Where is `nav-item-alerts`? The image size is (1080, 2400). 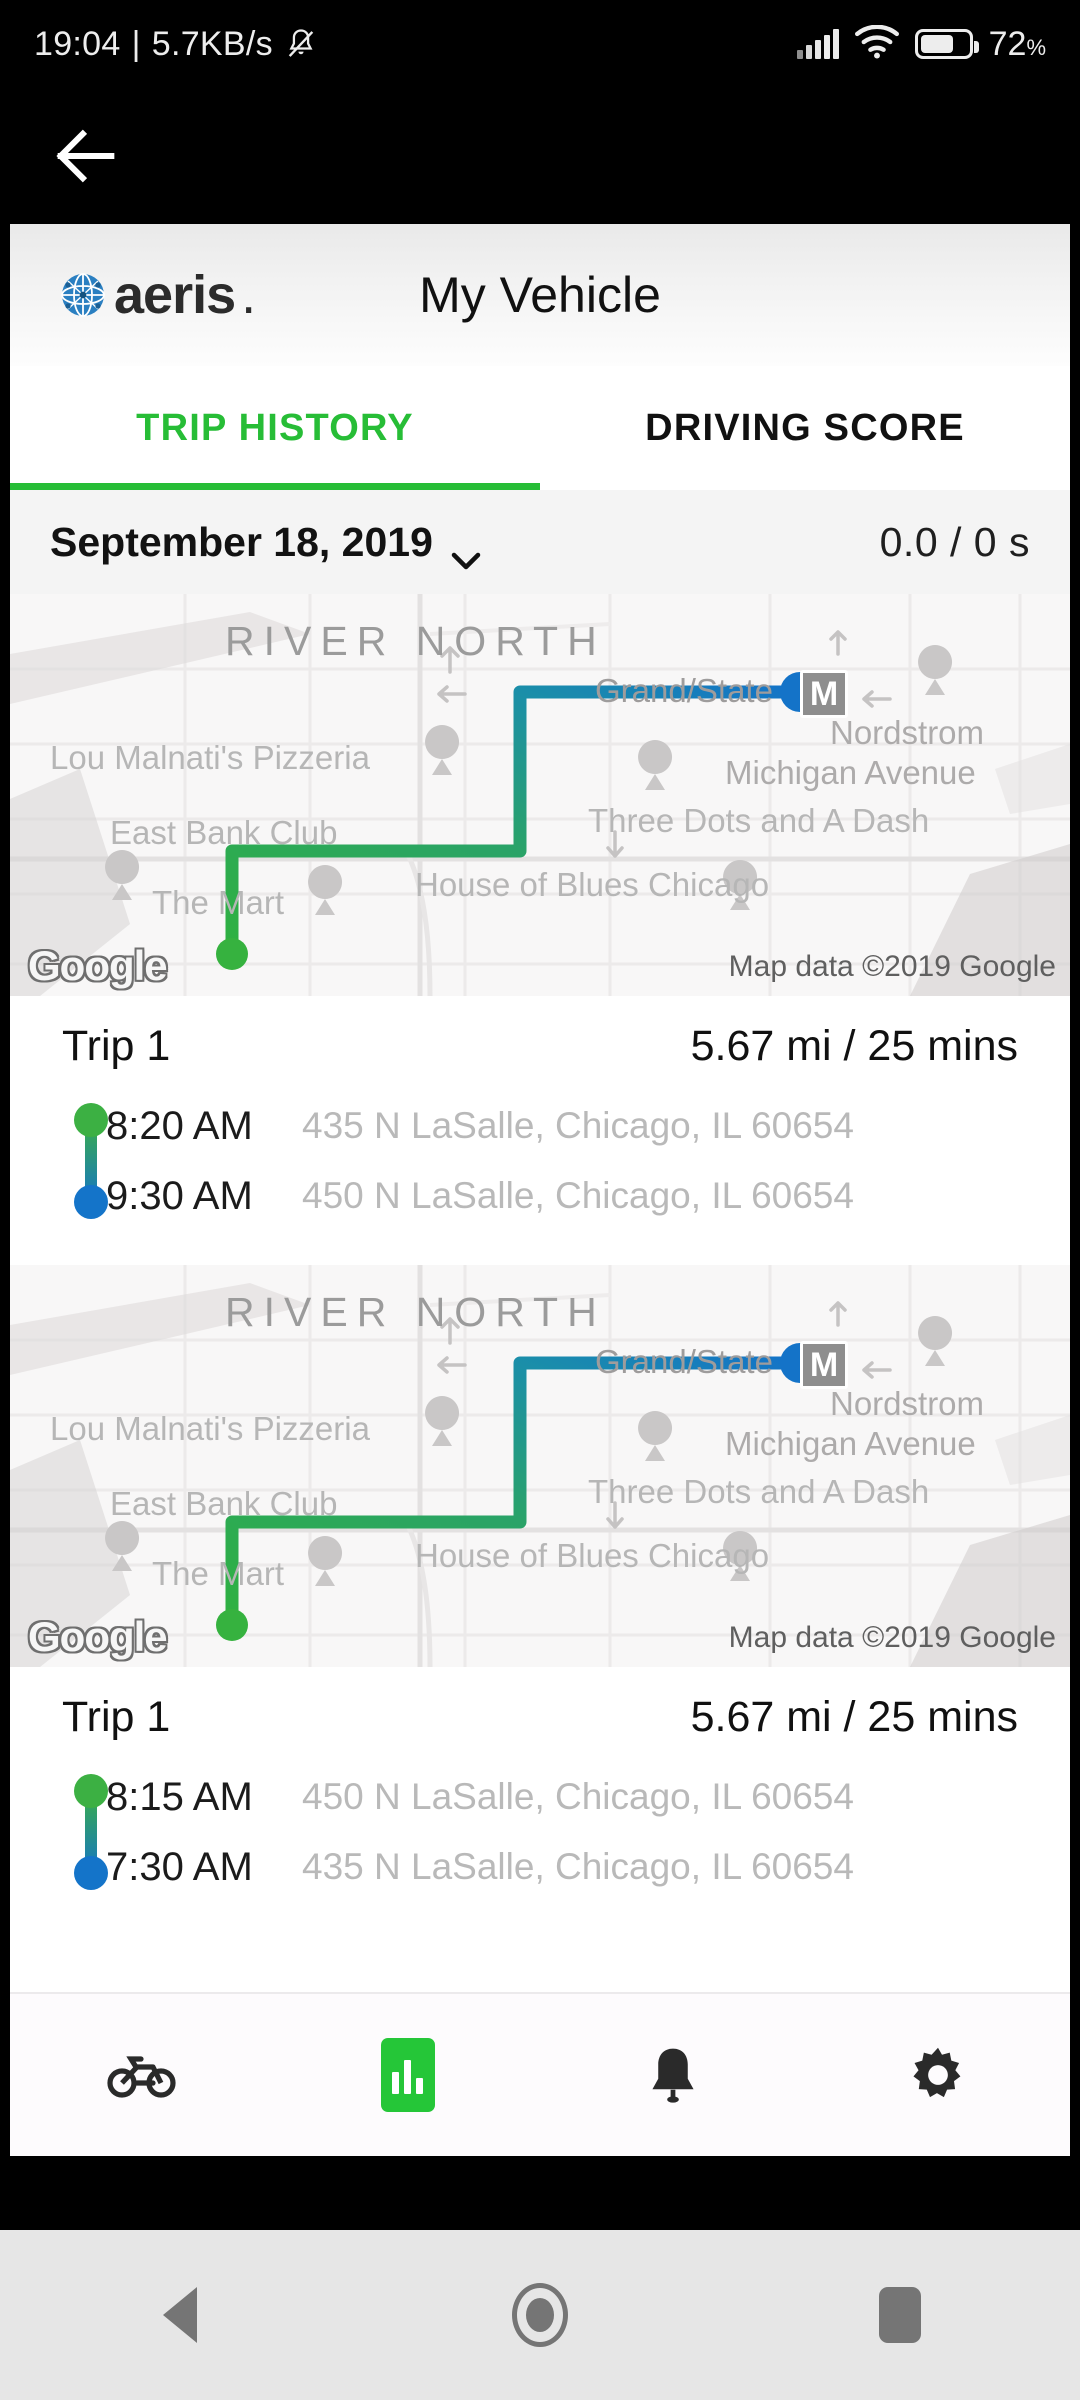 nav-item-alerts is located at coordinates (672, 2075).